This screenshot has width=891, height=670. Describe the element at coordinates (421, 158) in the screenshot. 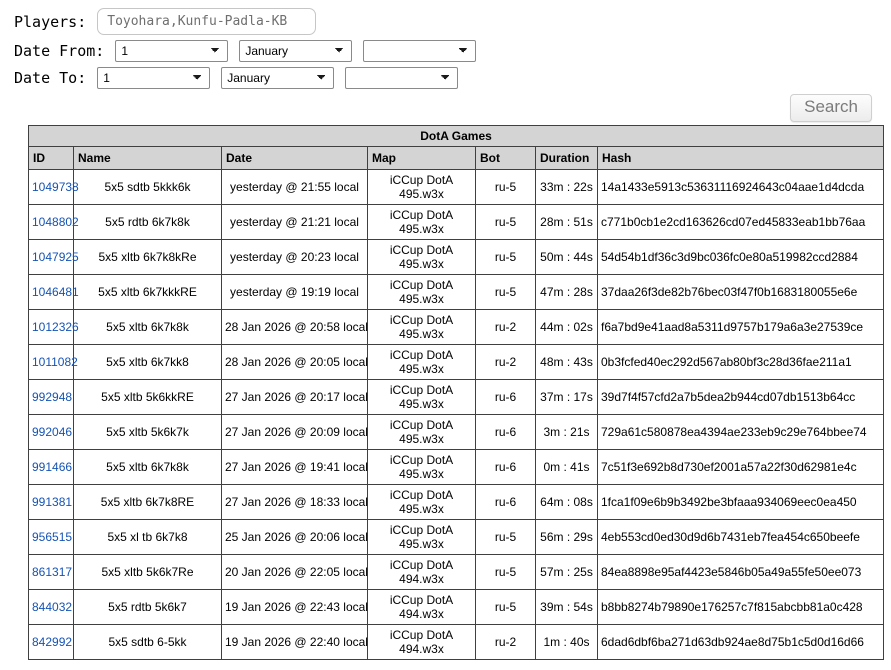

I see `column-header-map: Map` at that location.